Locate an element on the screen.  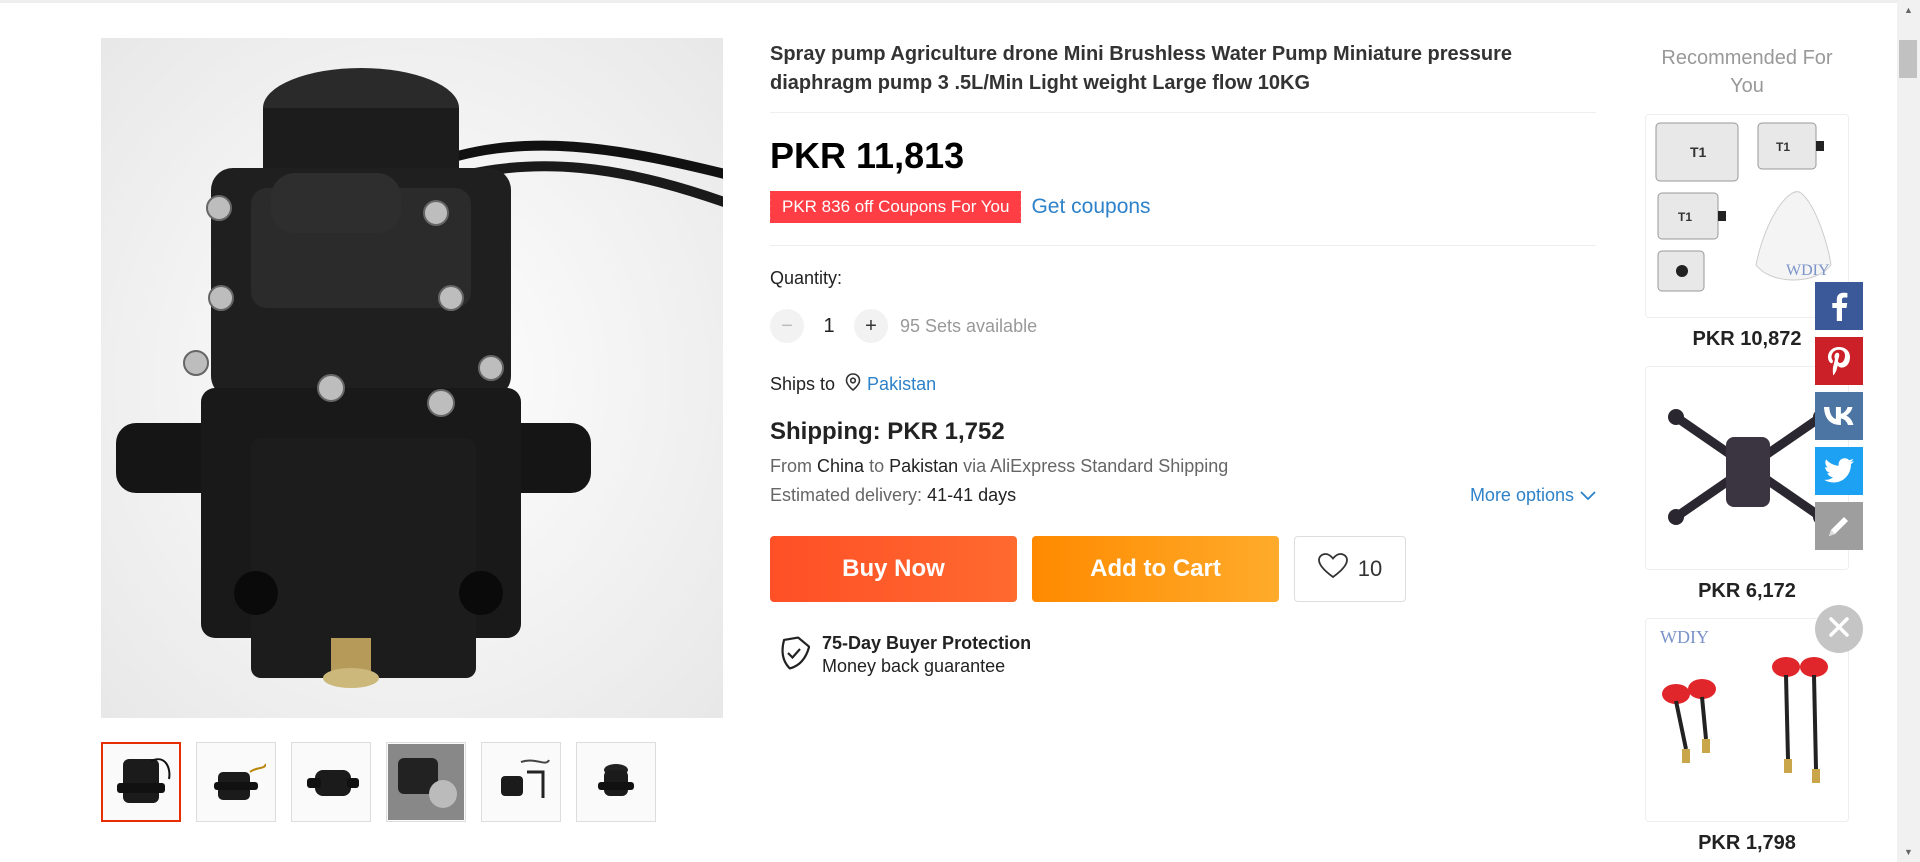
coupon-tag: PKR 836 off Coupons For You is located at coordinates (894, 207).